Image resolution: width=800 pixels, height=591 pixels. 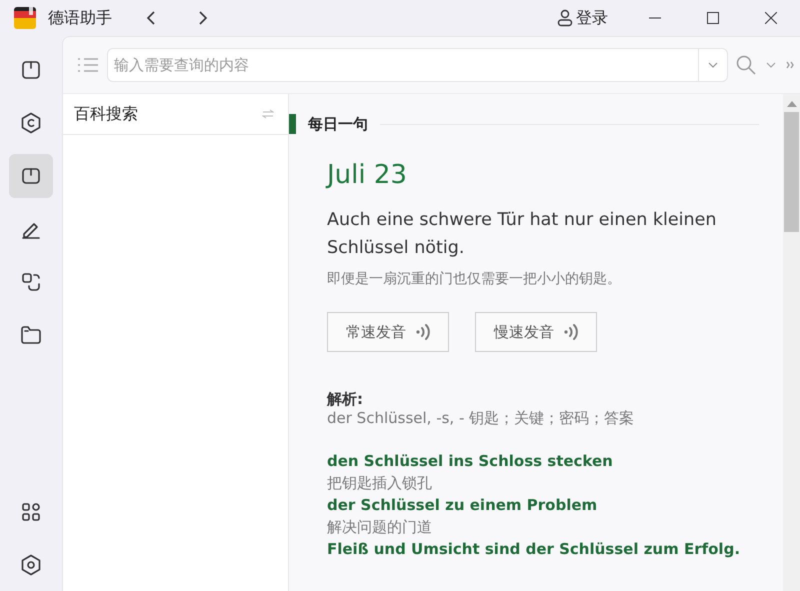 What do you see at coordinates (31, 70) in the screenshot?
I see `book-icon` at bounding box center [31, 70].